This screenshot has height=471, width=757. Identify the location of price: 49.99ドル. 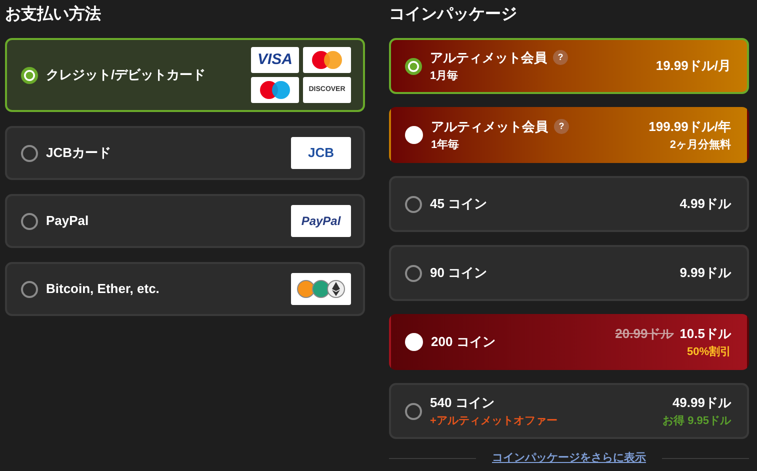
(701, 402).